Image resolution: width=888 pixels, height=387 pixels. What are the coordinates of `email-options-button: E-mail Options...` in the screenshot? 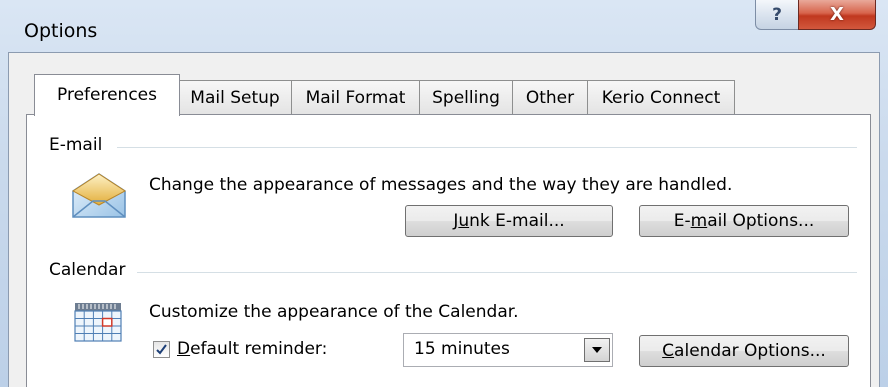 It's located at (744, 221).